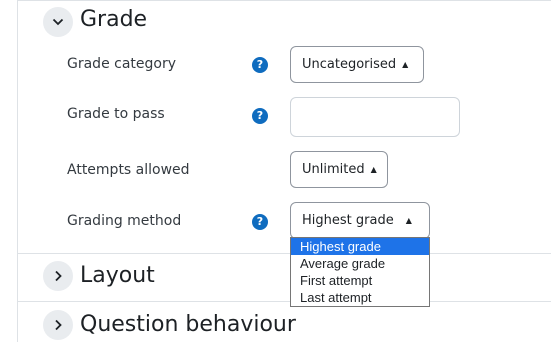 This screenshot has width=551, height=342. What do you see at coordinates (360, 246) in the screenshot?
I see `dropdown-option-highest-grade: Highest grade` at bounding box center [360, 246].